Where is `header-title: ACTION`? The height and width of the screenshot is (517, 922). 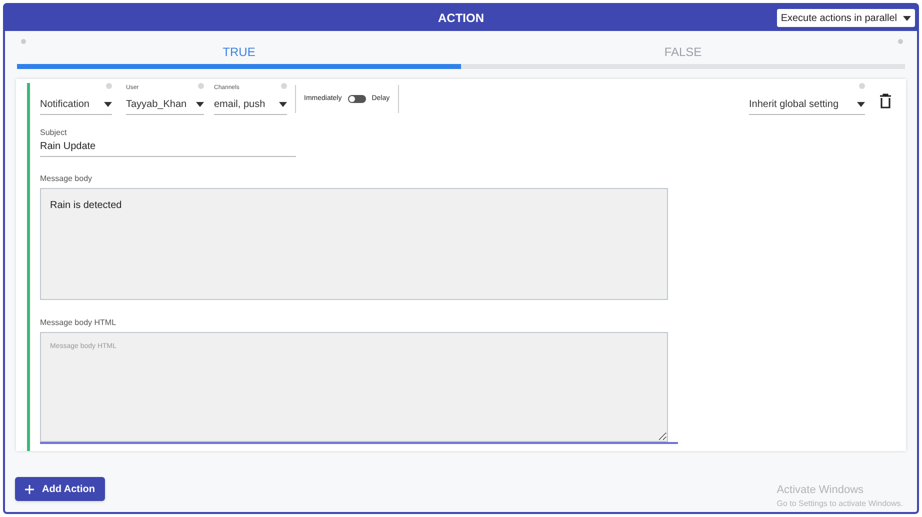
header-title: ACTION is located at coordinates (461, 18).